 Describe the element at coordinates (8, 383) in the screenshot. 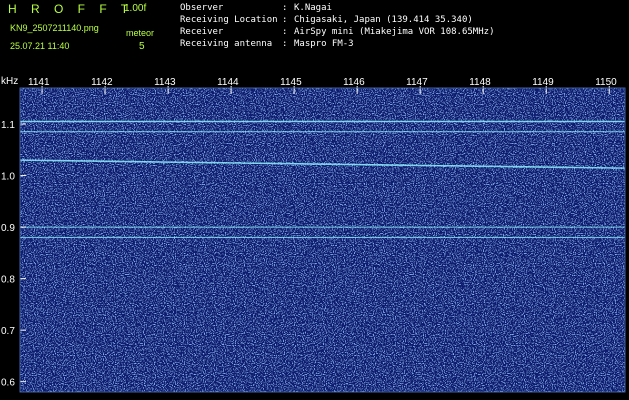

I see `y-tick-label: 0.6` at that location.